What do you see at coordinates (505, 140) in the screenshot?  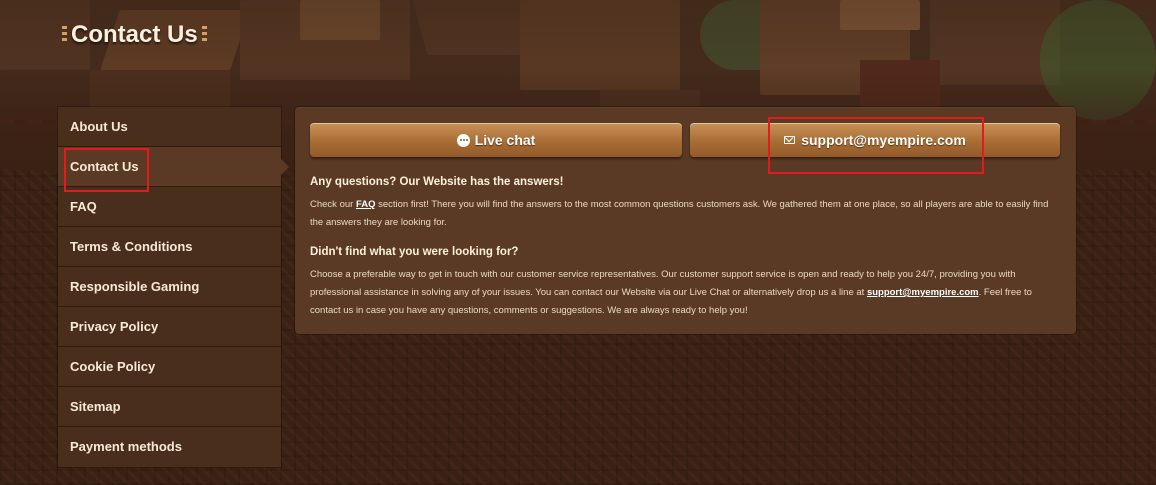 I see `live-chat-label: Live chat` at bounding box center [505, 140].